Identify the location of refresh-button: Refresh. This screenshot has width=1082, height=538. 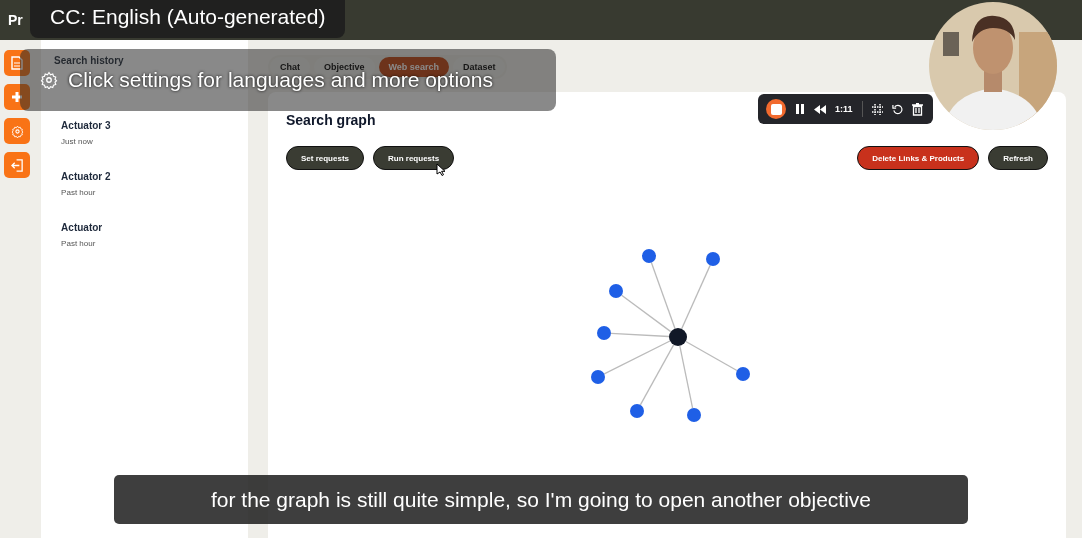
(1018, 158).